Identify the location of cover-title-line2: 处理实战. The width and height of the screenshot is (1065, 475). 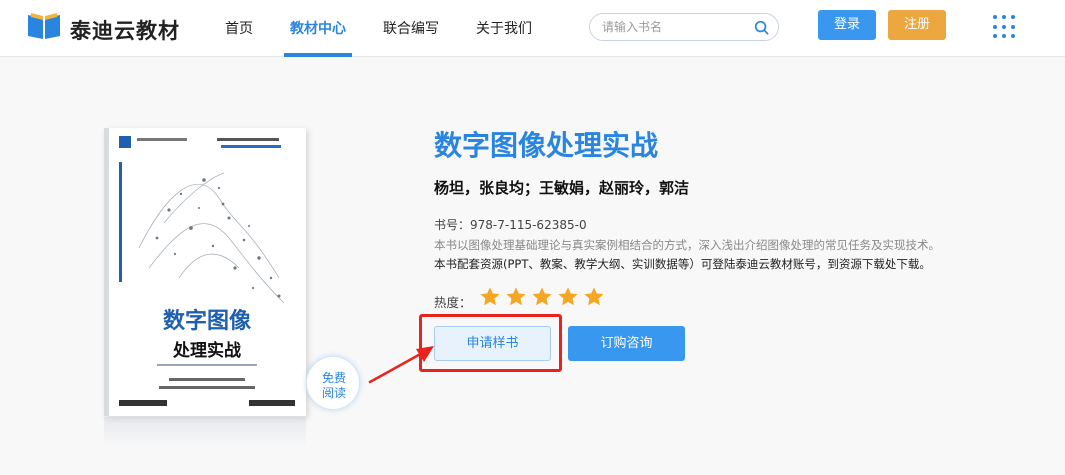
(206, 350).